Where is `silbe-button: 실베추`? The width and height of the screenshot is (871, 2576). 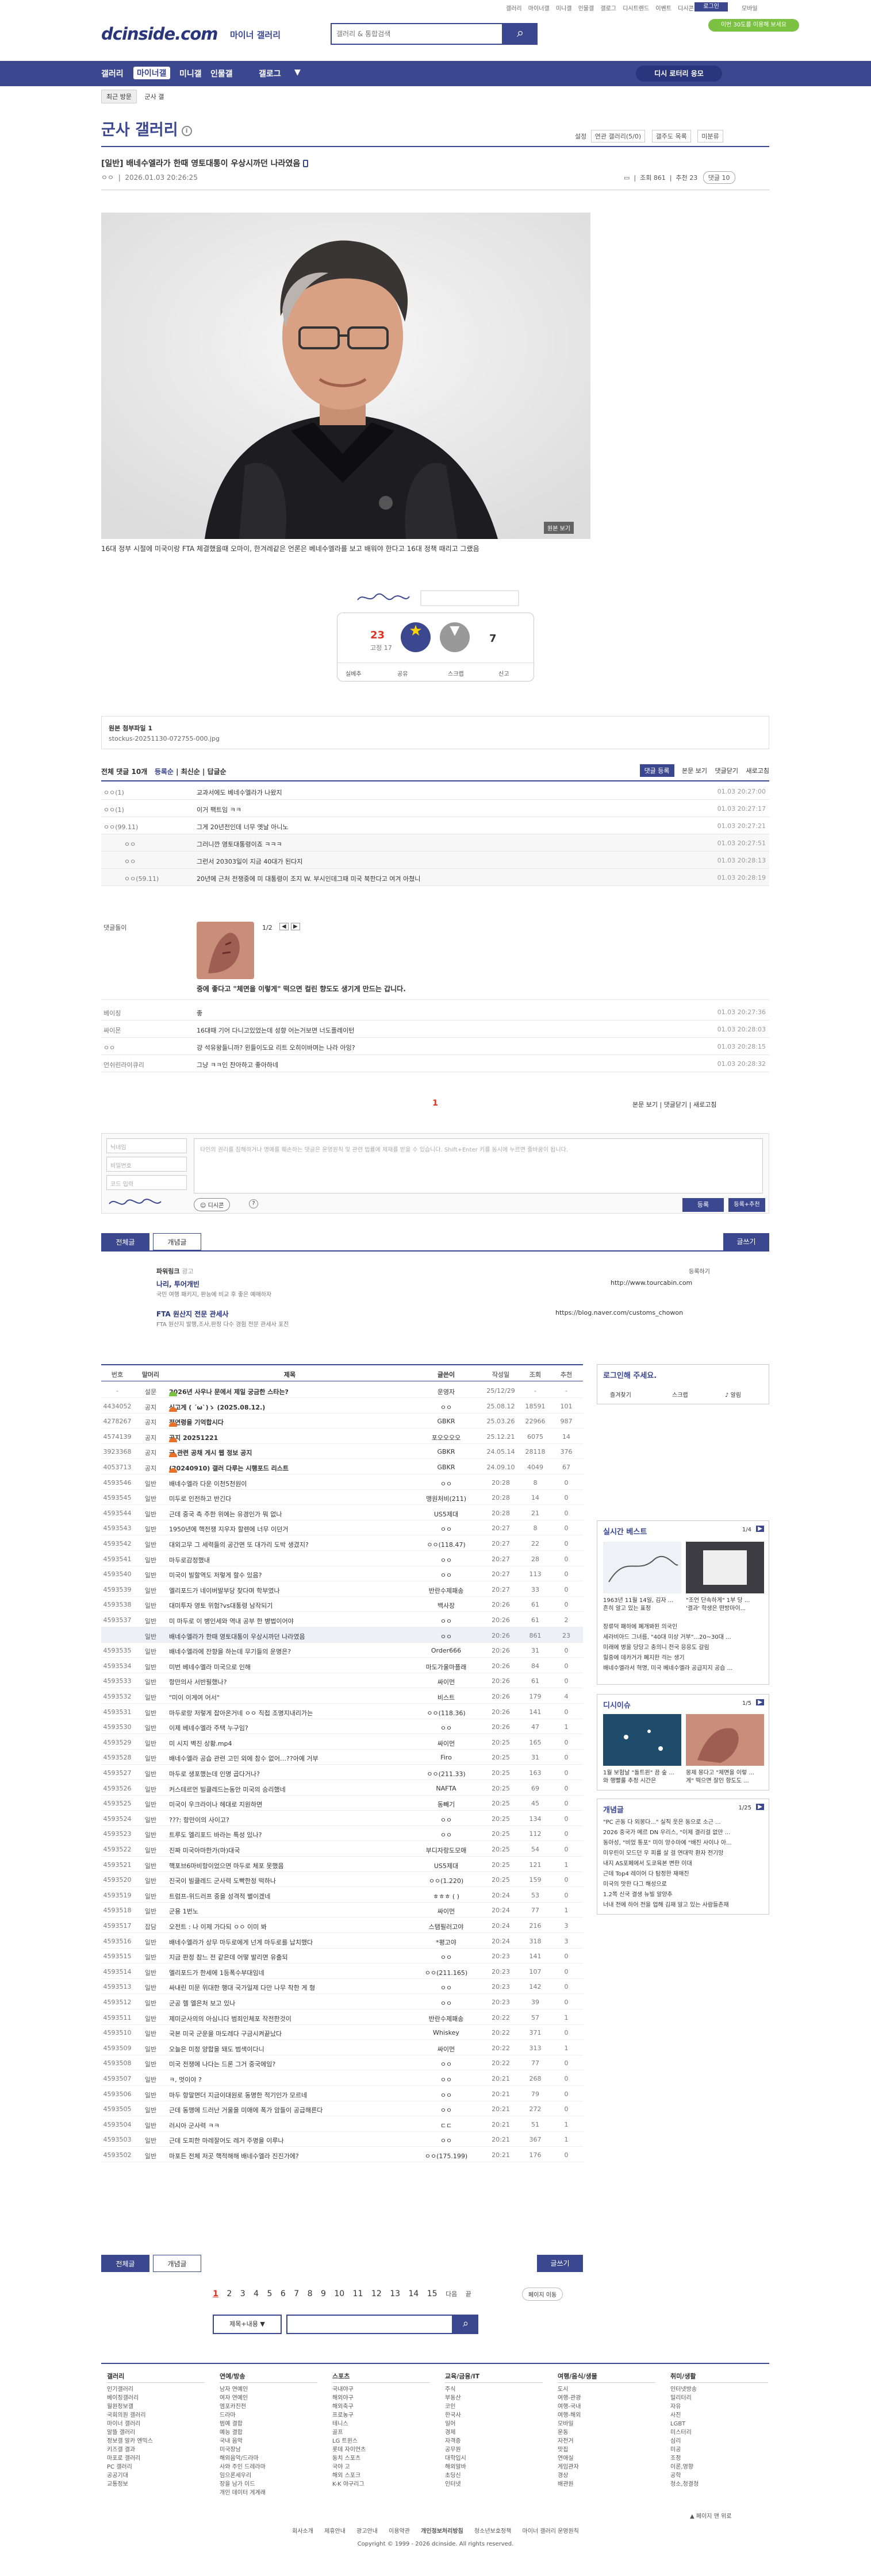 silbe-button: 실베추 is located at coordinates (354, 673).